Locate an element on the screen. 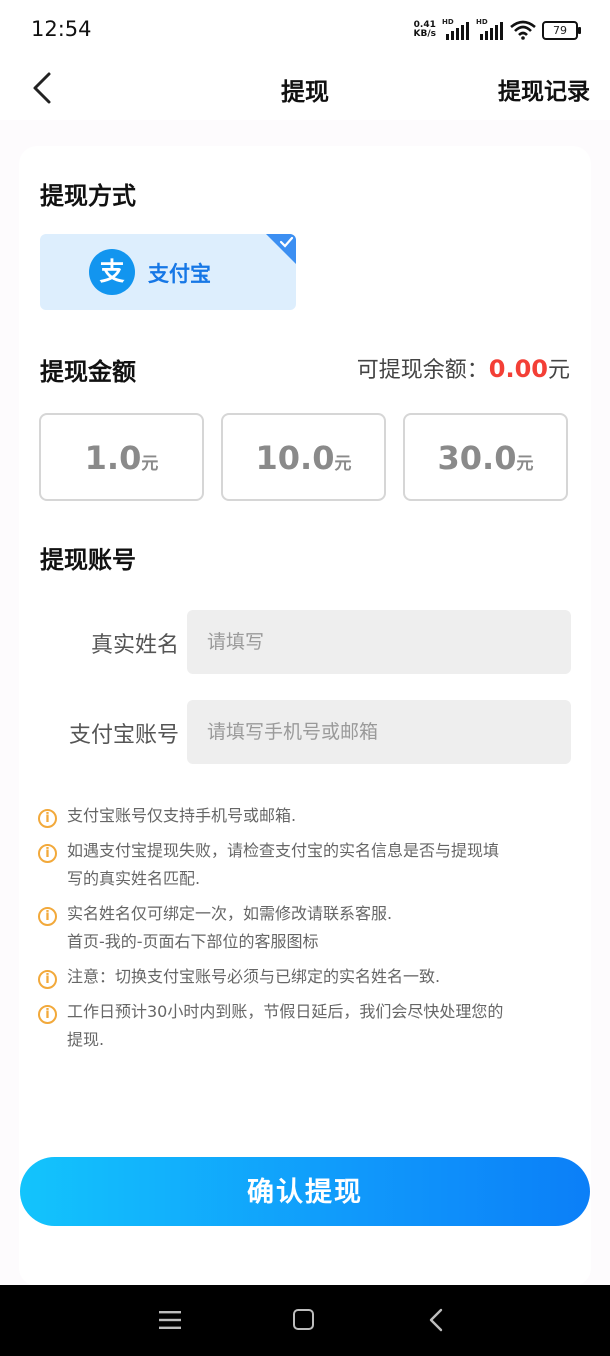 The height and width of the screenshot is (1356, 610). system-nav-bar is located at coordinates (305, 1320).